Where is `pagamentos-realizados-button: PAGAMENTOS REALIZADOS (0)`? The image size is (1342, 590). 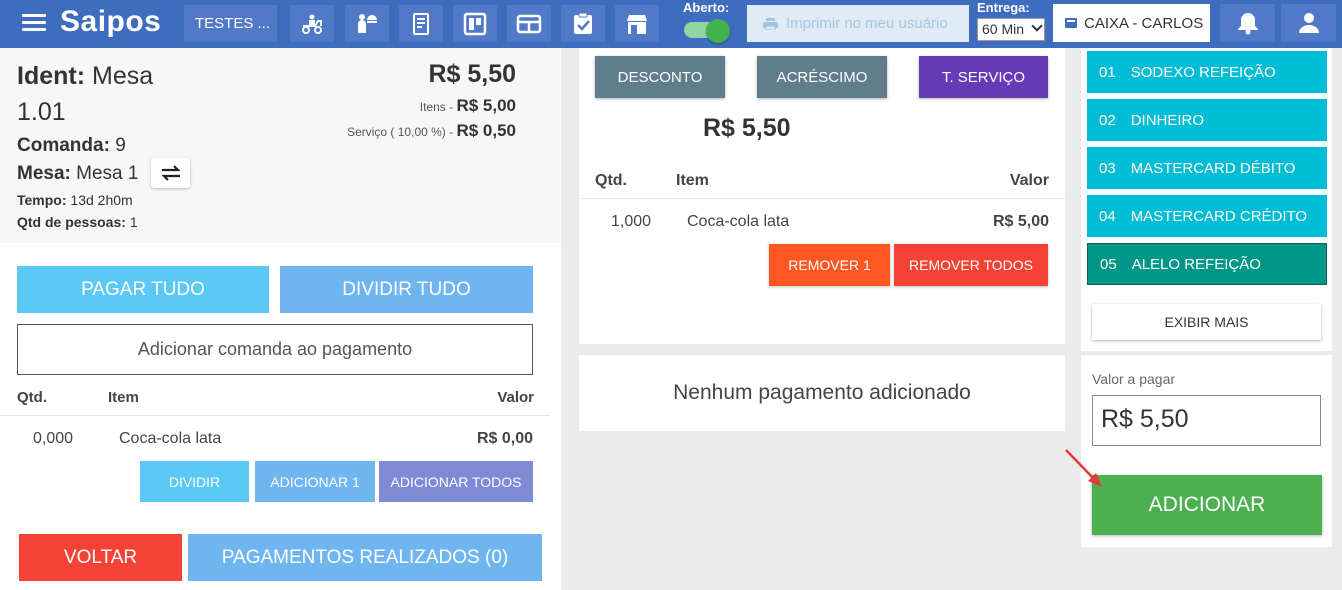
pagamentos-realizados-button: PAGAMENTOS REALIZADOS (0) is located at coordinates (365, 557).